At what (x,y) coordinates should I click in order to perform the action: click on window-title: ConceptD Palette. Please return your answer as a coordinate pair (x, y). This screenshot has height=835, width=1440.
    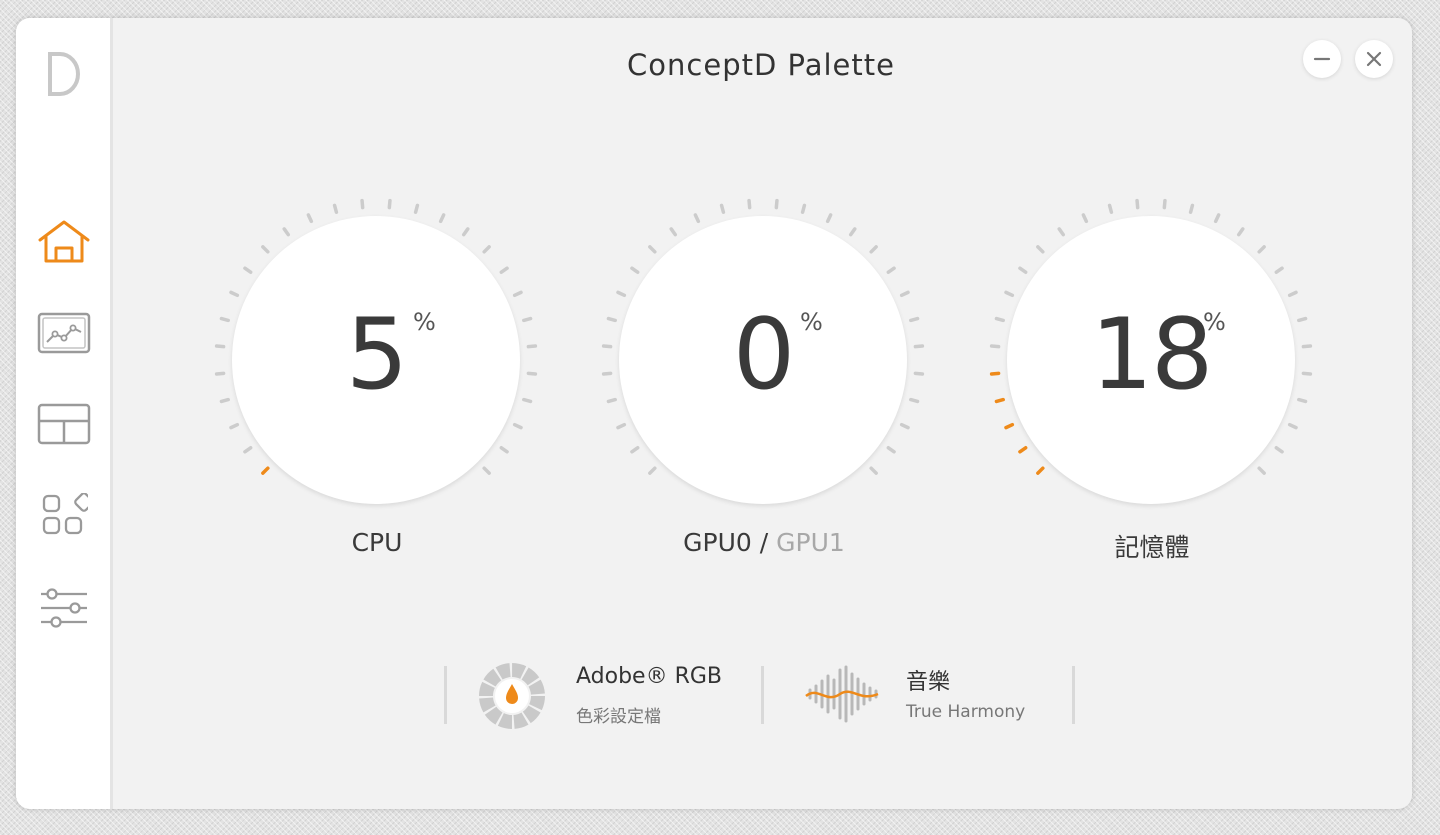
    Looking at the image, I should click on (761, 65).